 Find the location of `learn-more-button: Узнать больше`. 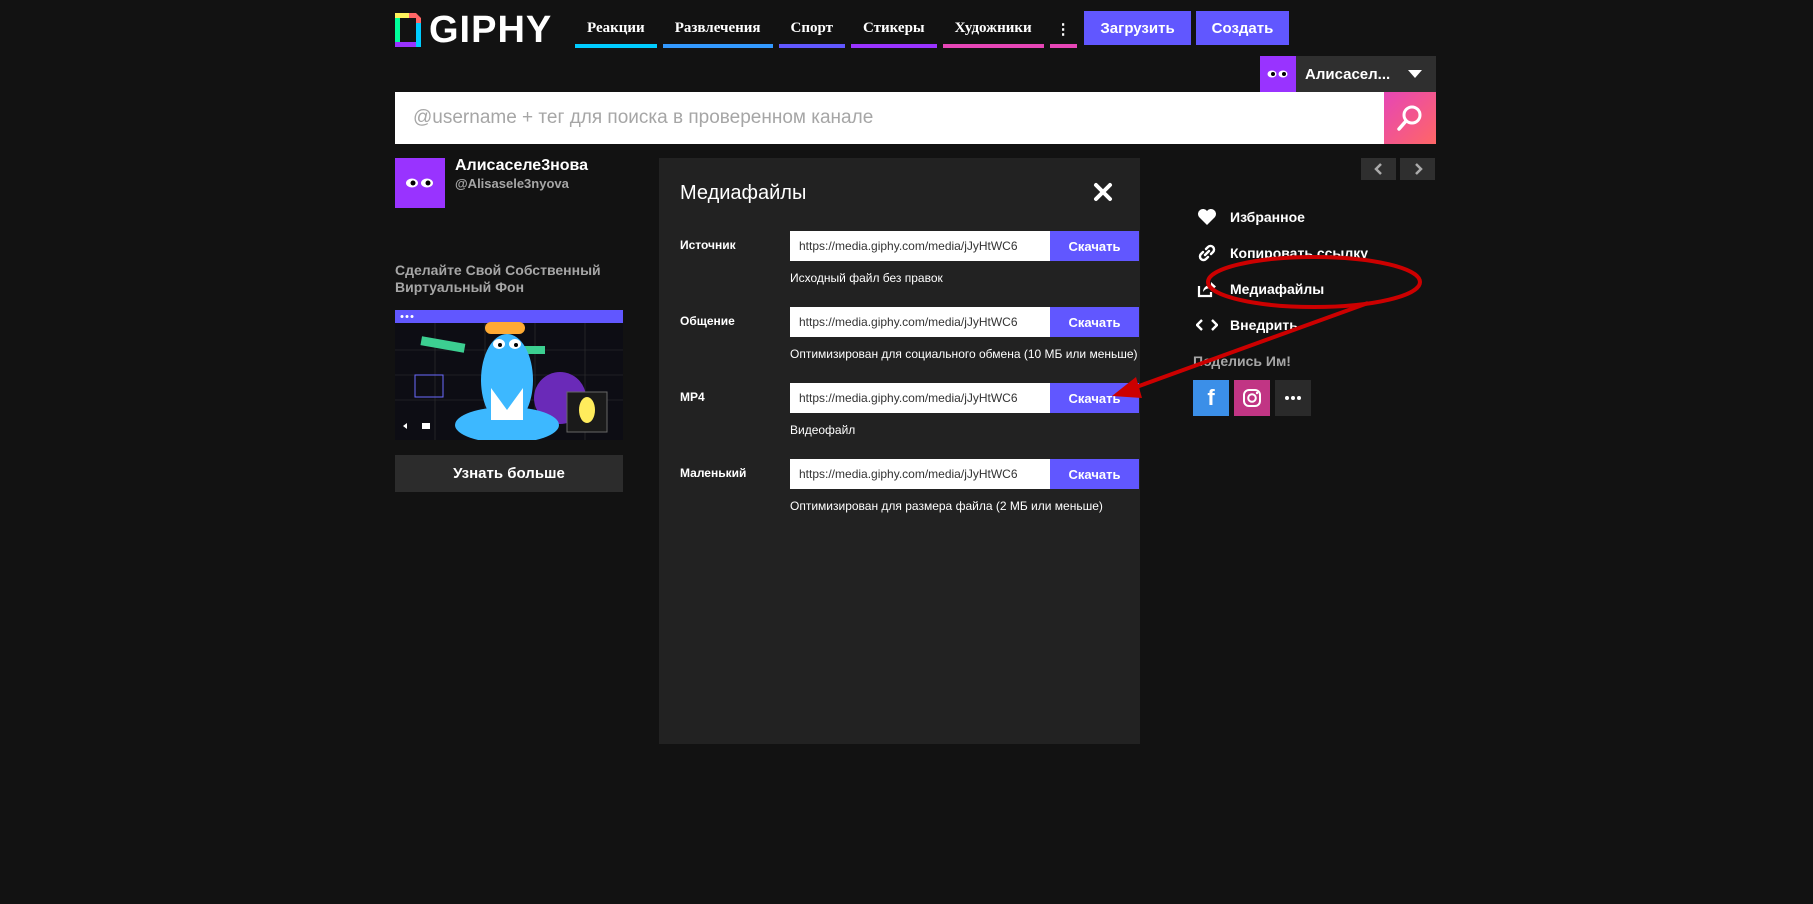

learn-more-button: Узнать больше is located at coordinates (509, 473).